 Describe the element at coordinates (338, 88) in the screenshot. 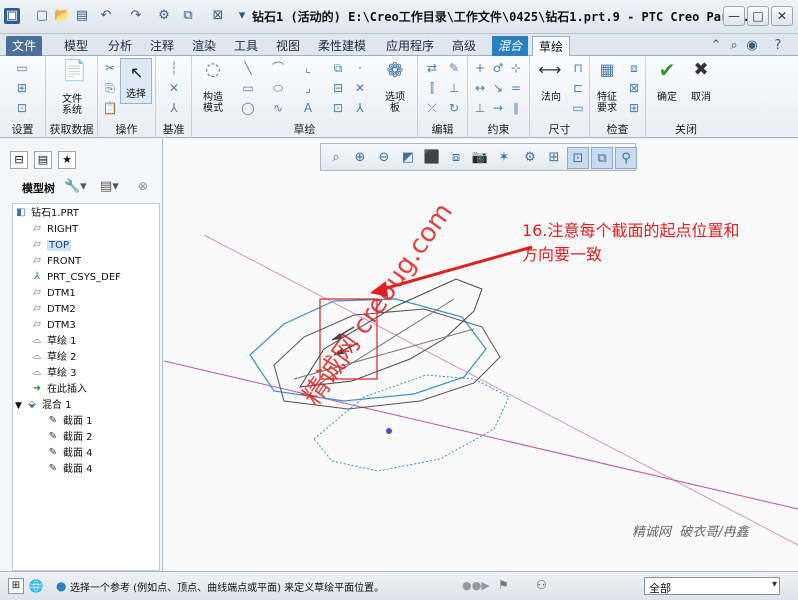

I see `thicken-icon: ⊟` at that location.